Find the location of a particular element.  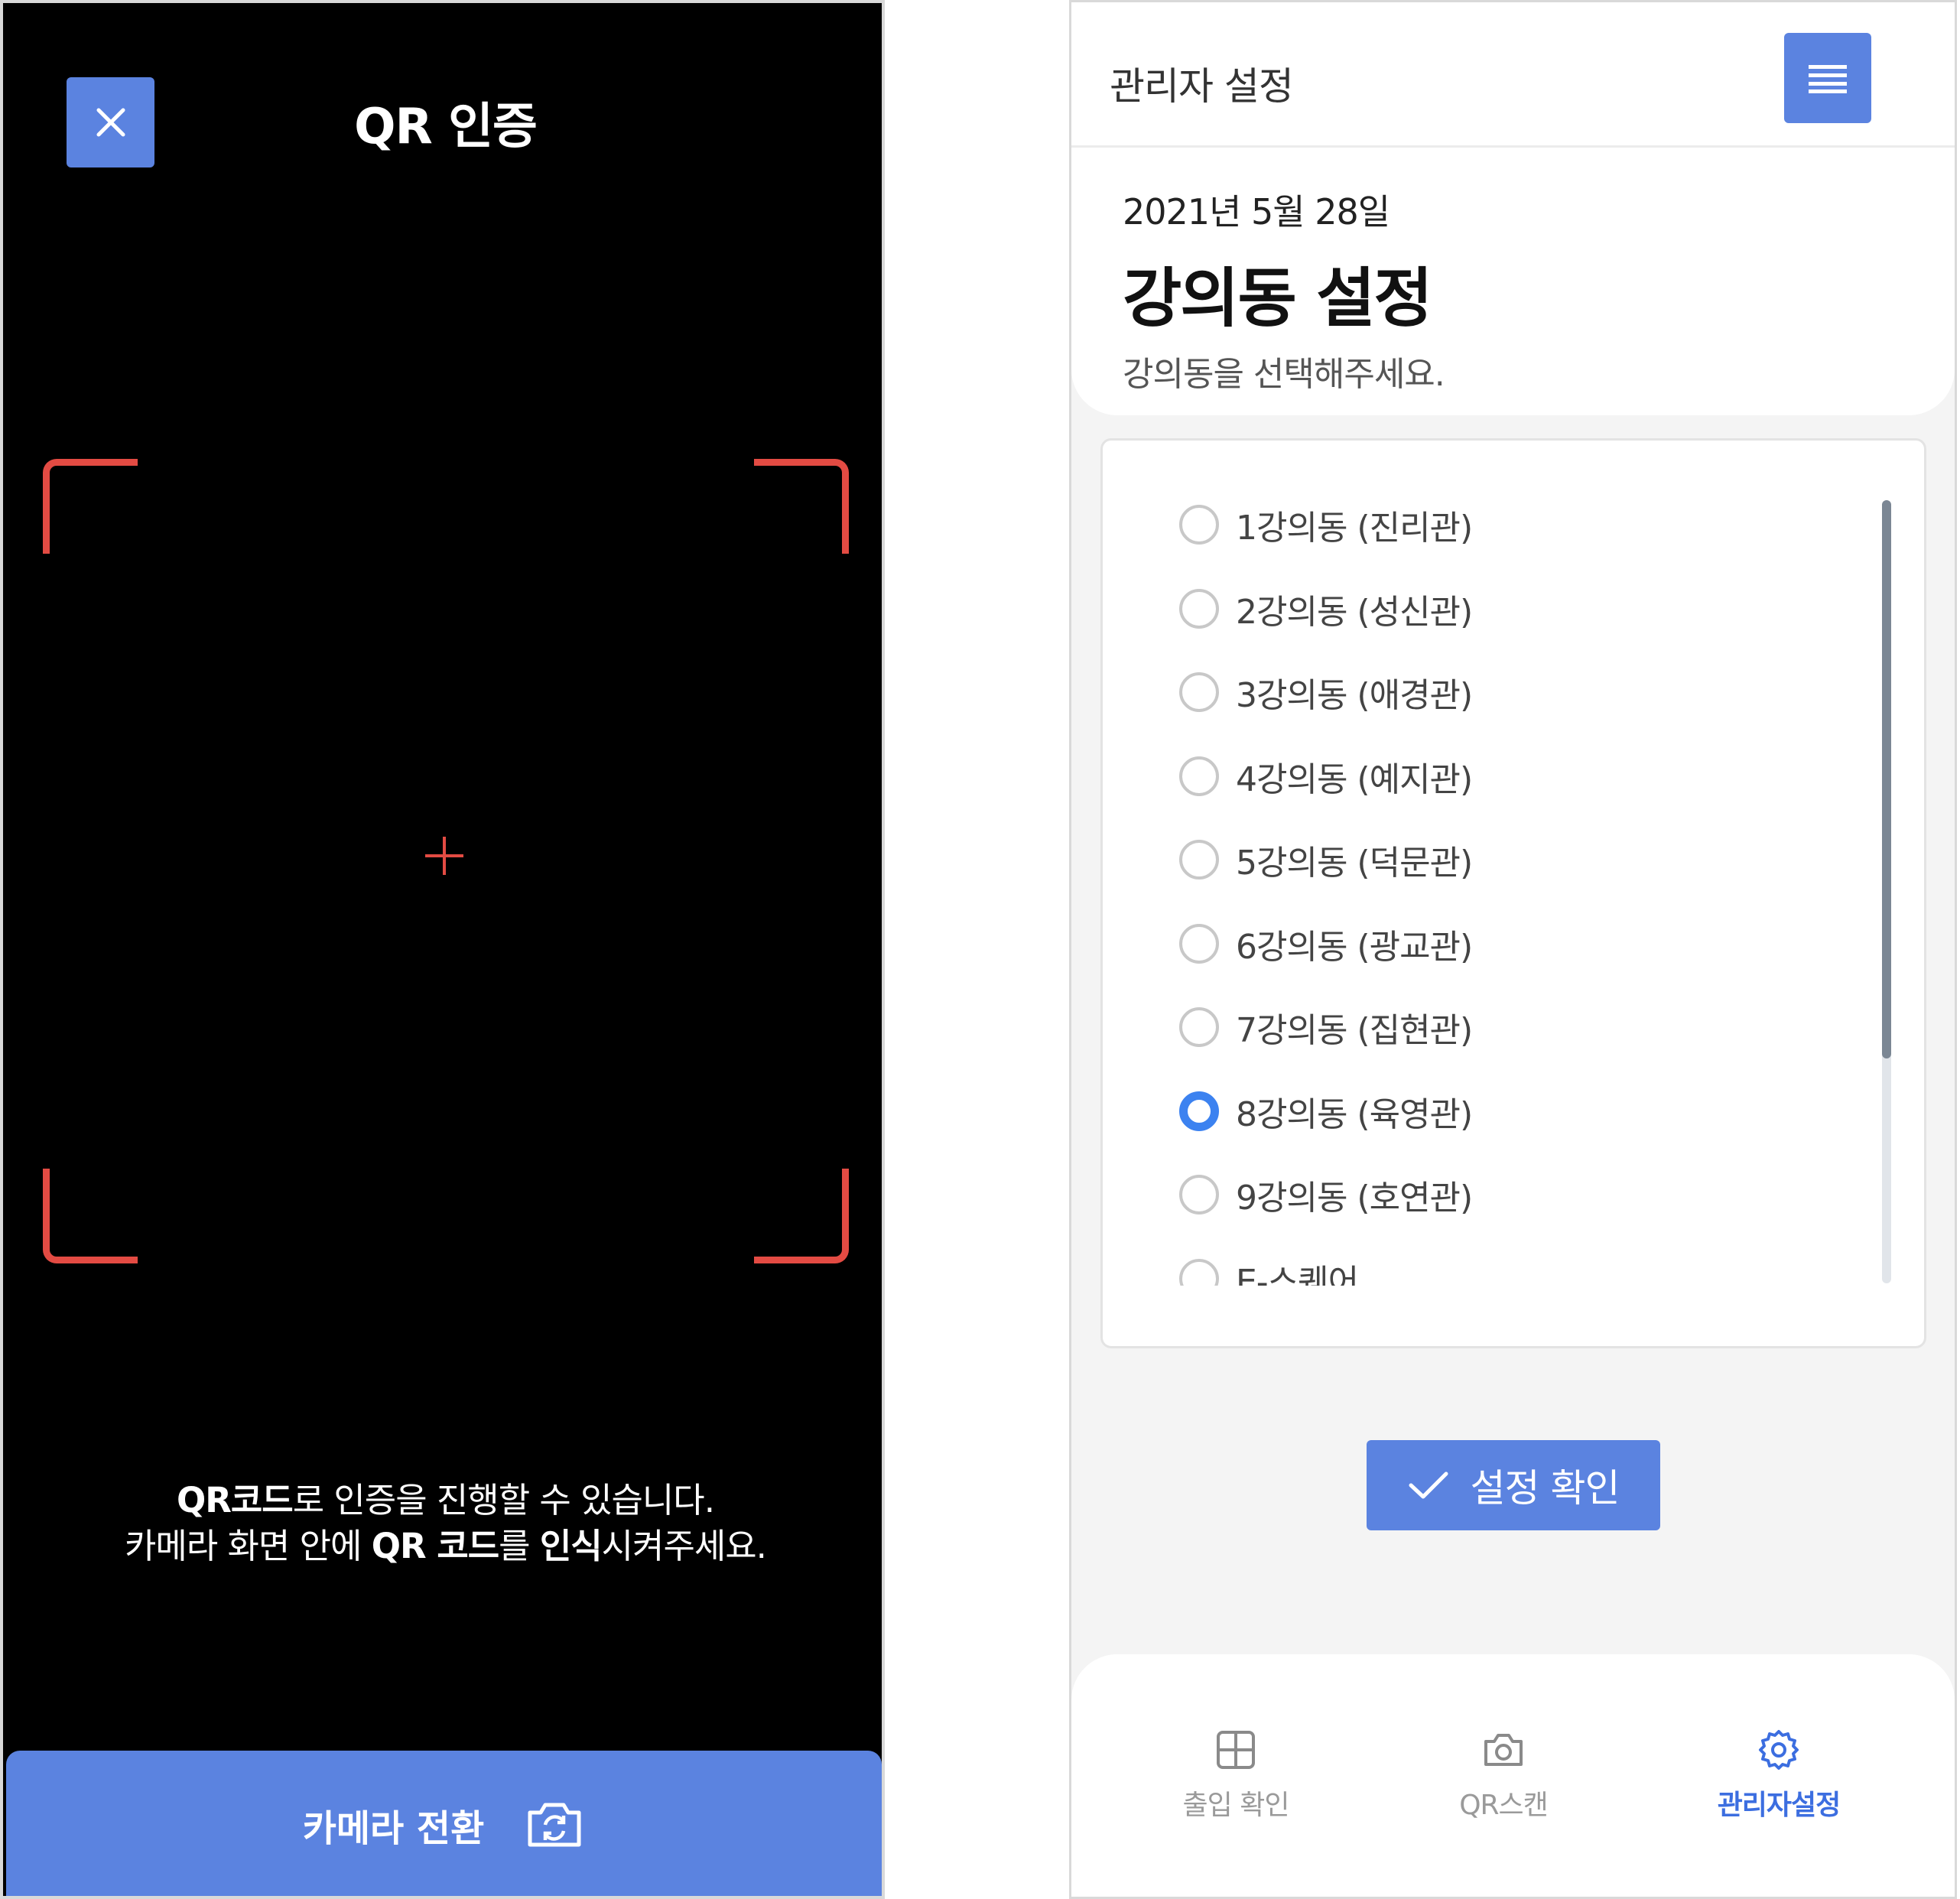

building-option: 2강의동 (성신관) is located at coordinates (1326, 609).